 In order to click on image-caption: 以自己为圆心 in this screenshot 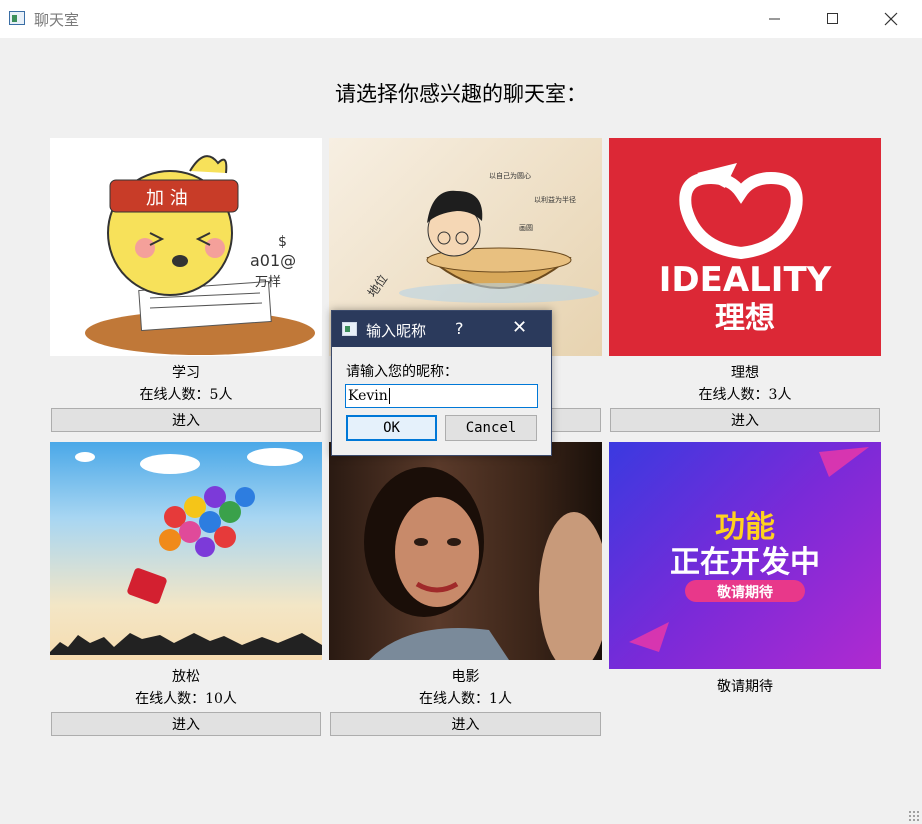, I will do `click(510, 175)`.